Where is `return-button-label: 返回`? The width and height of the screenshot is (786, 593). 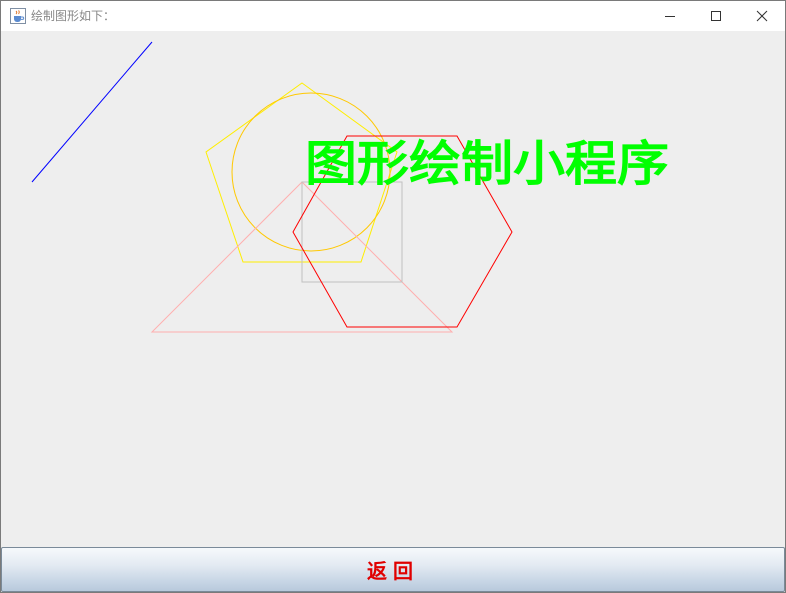
return-button-label: 返回 is located at coordinates (393, 571).